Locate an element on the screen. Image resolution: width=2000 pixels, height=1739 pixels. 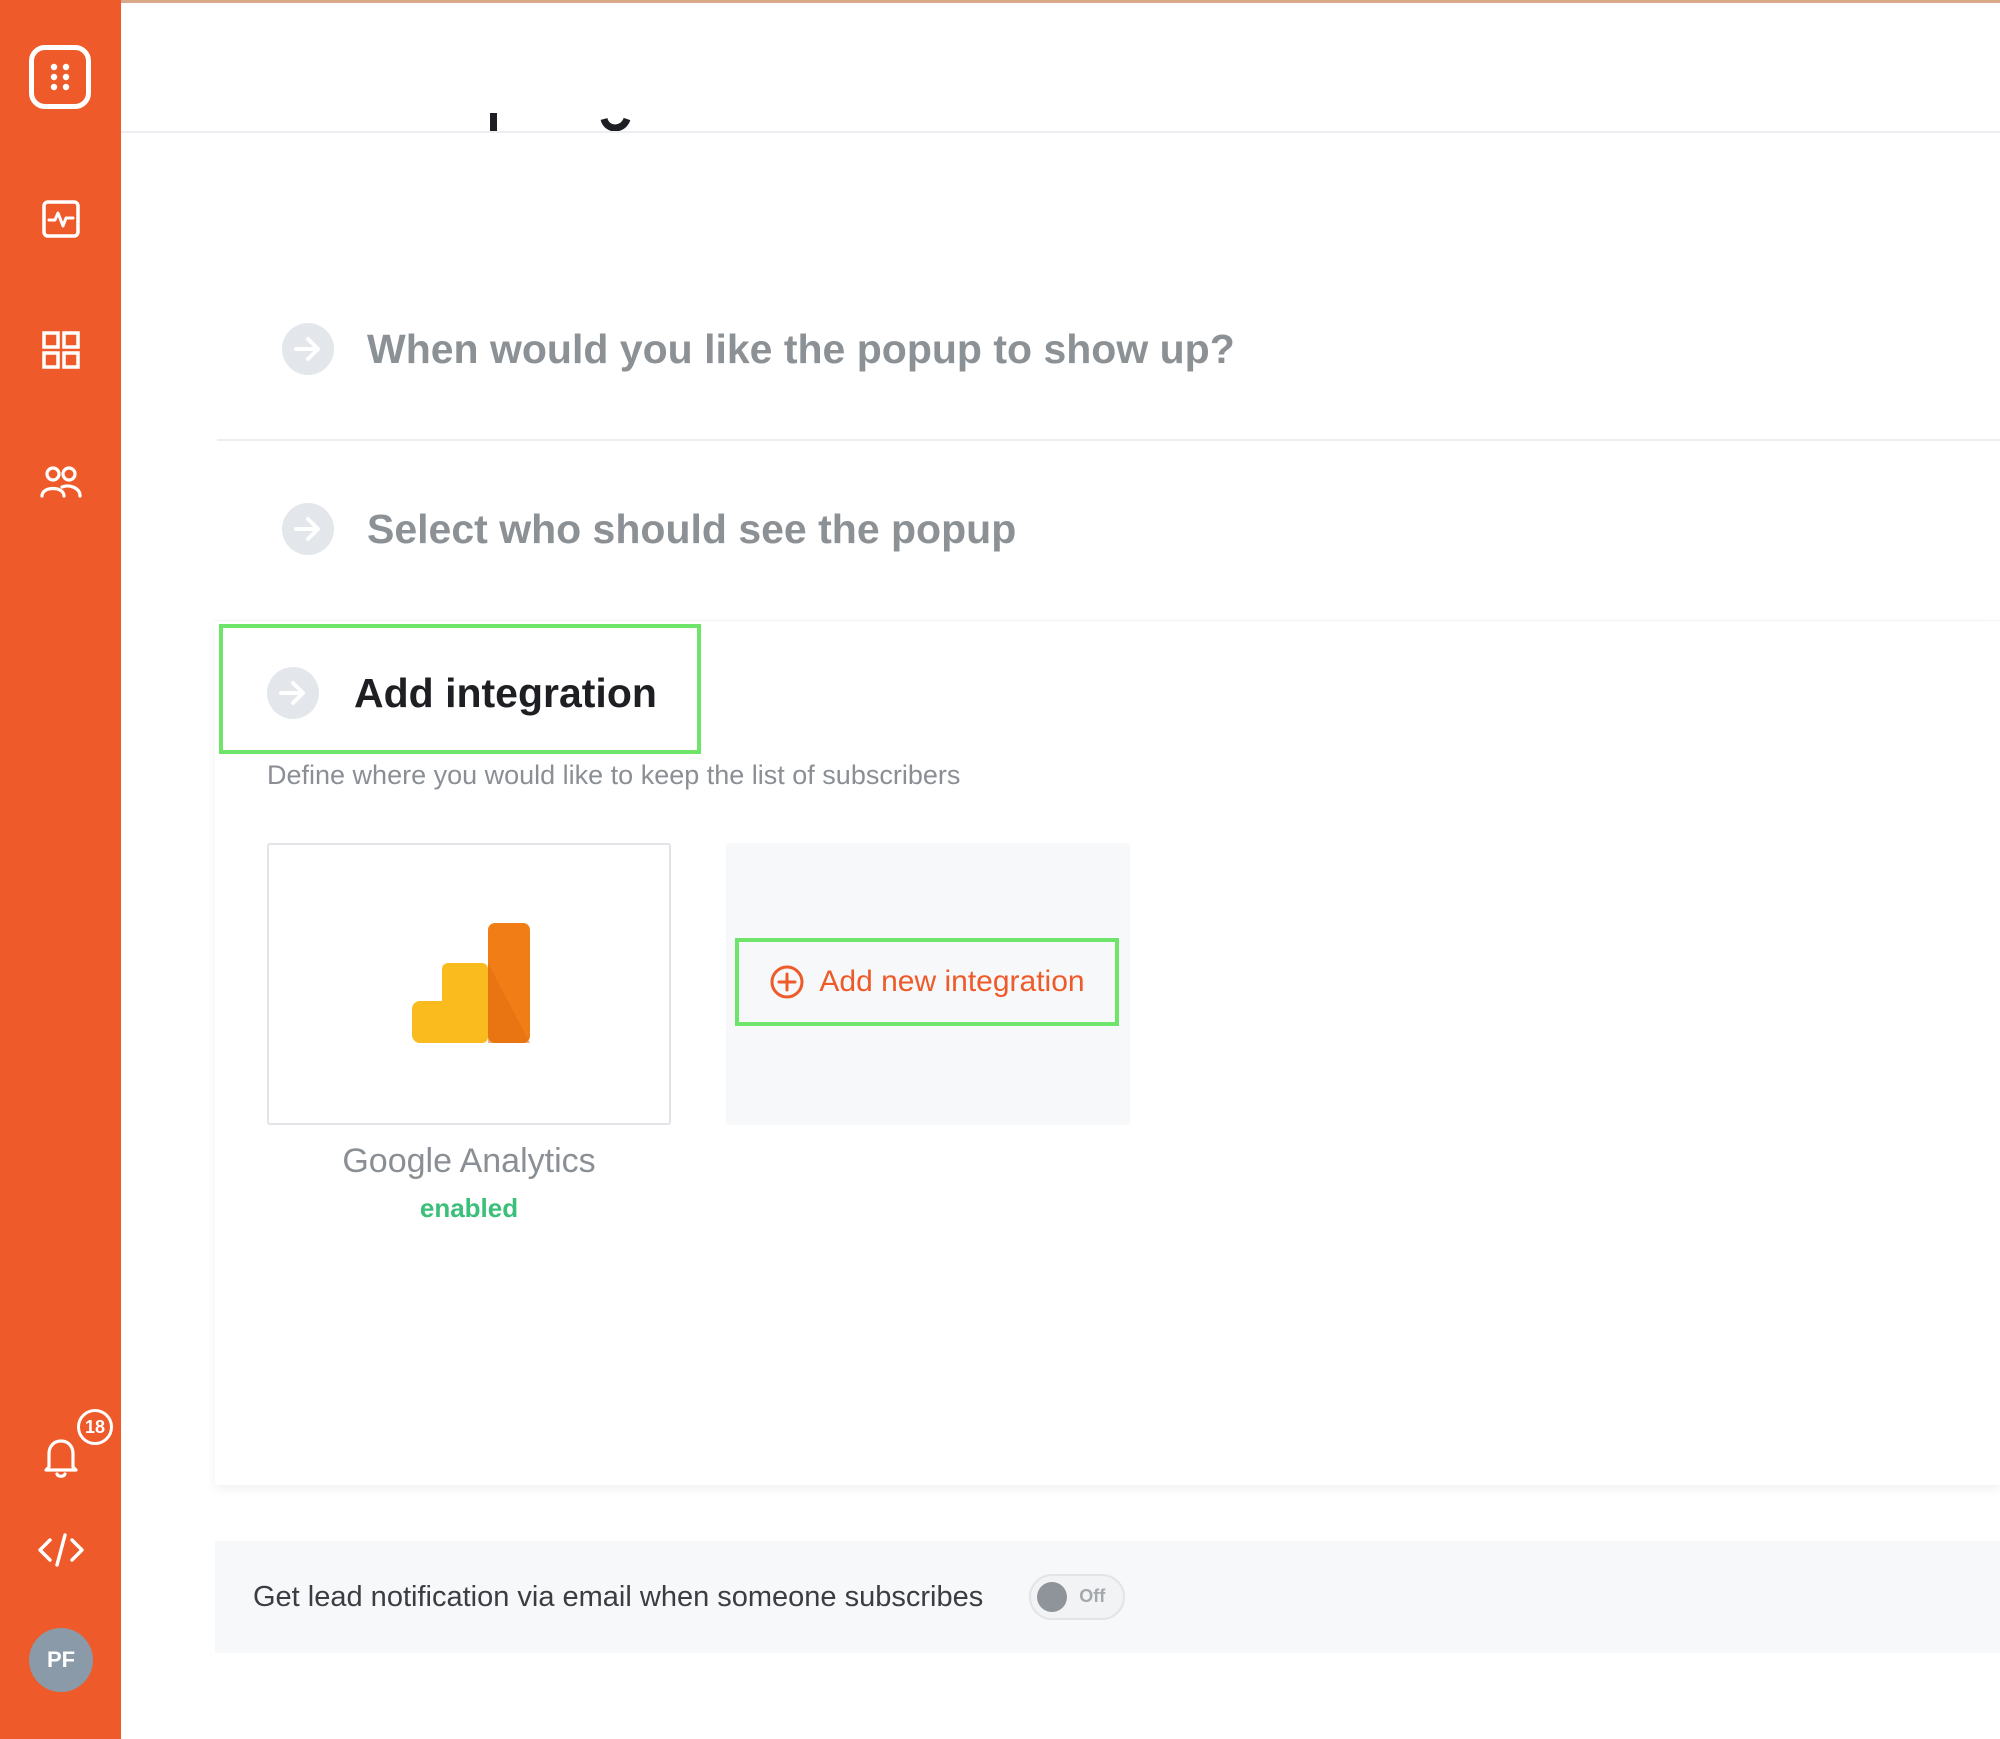
activity-icon is located at coordinates (60, 219).